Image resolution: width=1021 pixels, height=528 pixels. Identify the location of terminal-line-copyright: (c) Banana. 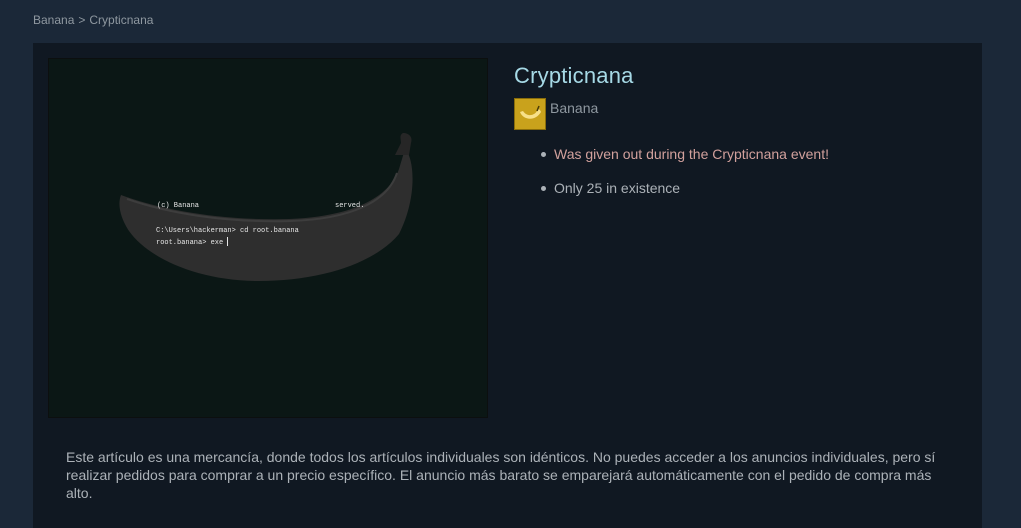
(178, 206).